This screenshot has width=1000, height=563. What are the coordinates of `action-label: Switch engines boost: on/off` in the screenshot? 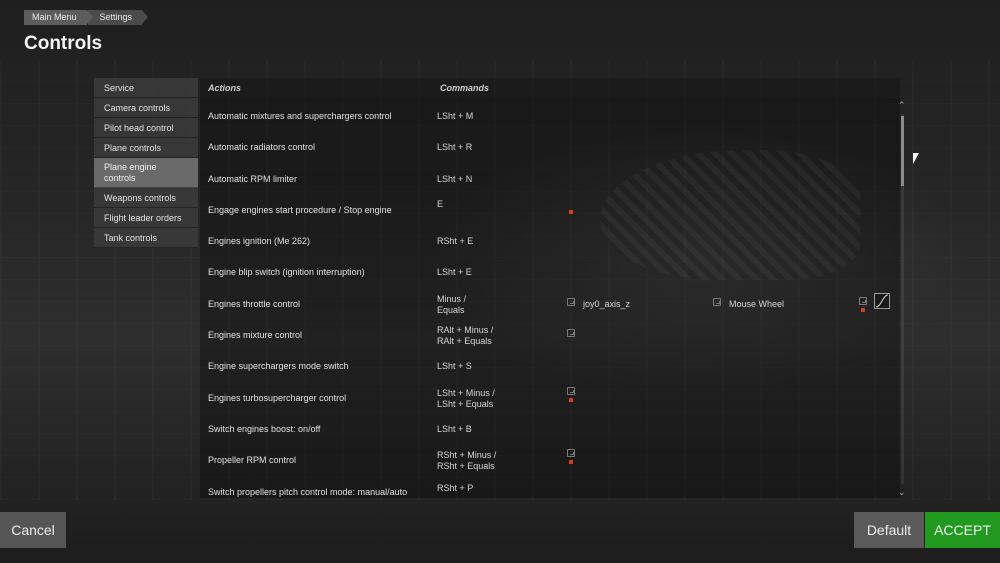 It's located at (264, 428).